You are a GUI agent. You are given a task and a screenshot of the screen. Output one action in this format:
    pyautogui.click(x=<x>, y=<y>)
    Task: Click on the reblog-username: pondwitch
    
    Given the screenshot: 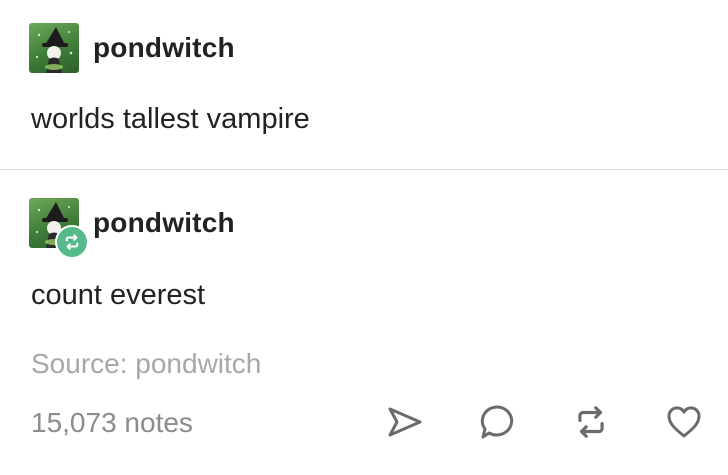 What is the action you would take?
    pyautogui.click(x=164, y=223)
    